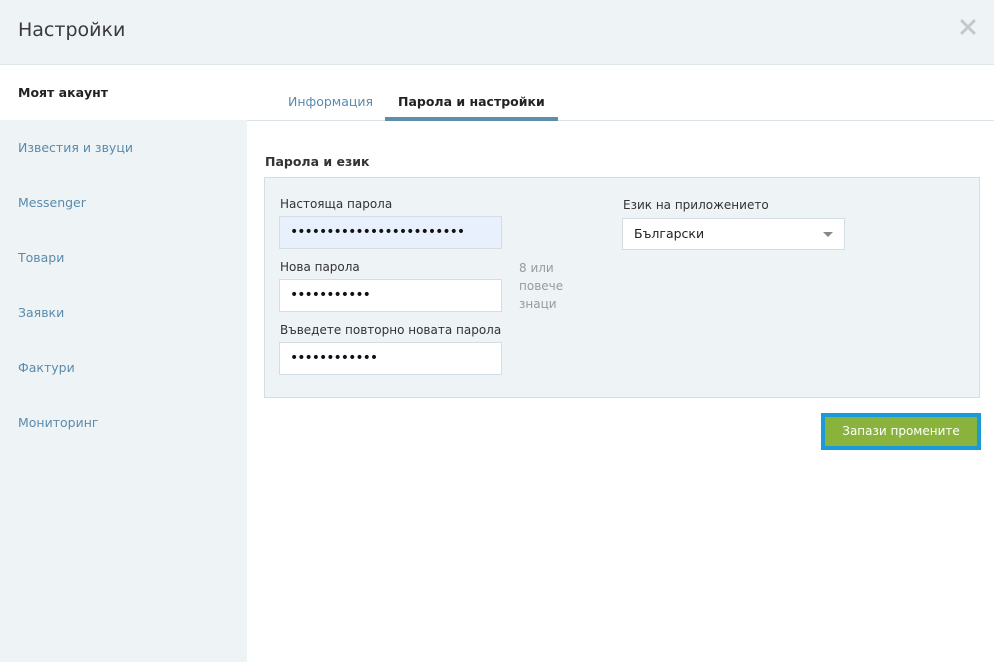 Image resolution: width=994 pixels, height=662 pixels. Describe the element at coordinates (123, 147) in the screenshot. I see `sidebar-item-notifications: Известия и звуци` at that location.